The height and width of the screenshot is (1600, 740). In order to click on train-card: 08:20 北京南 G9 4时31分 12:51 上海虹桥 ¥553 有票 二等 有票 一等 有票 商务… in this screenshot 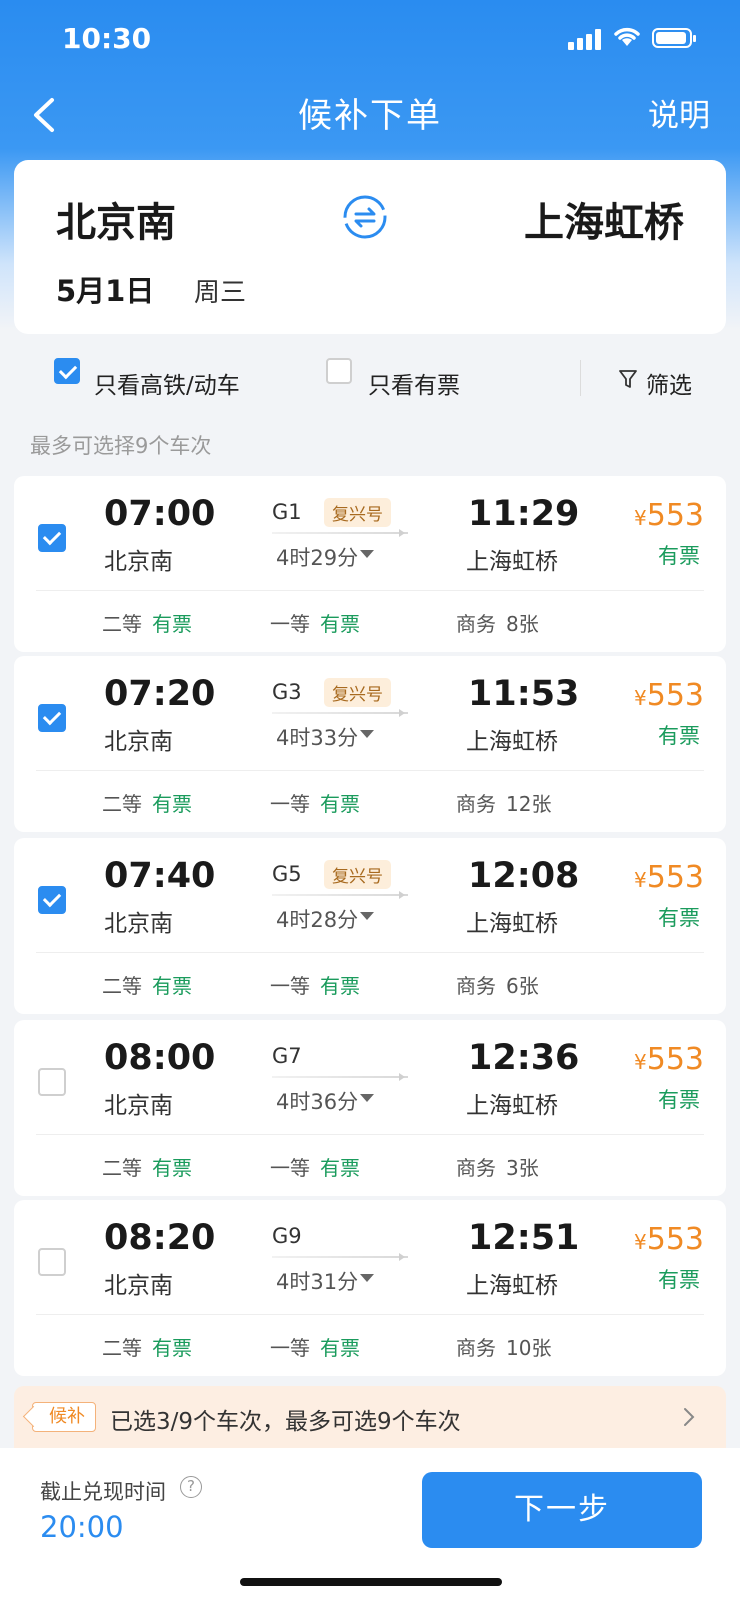, I will do `click(370, 1288)`.